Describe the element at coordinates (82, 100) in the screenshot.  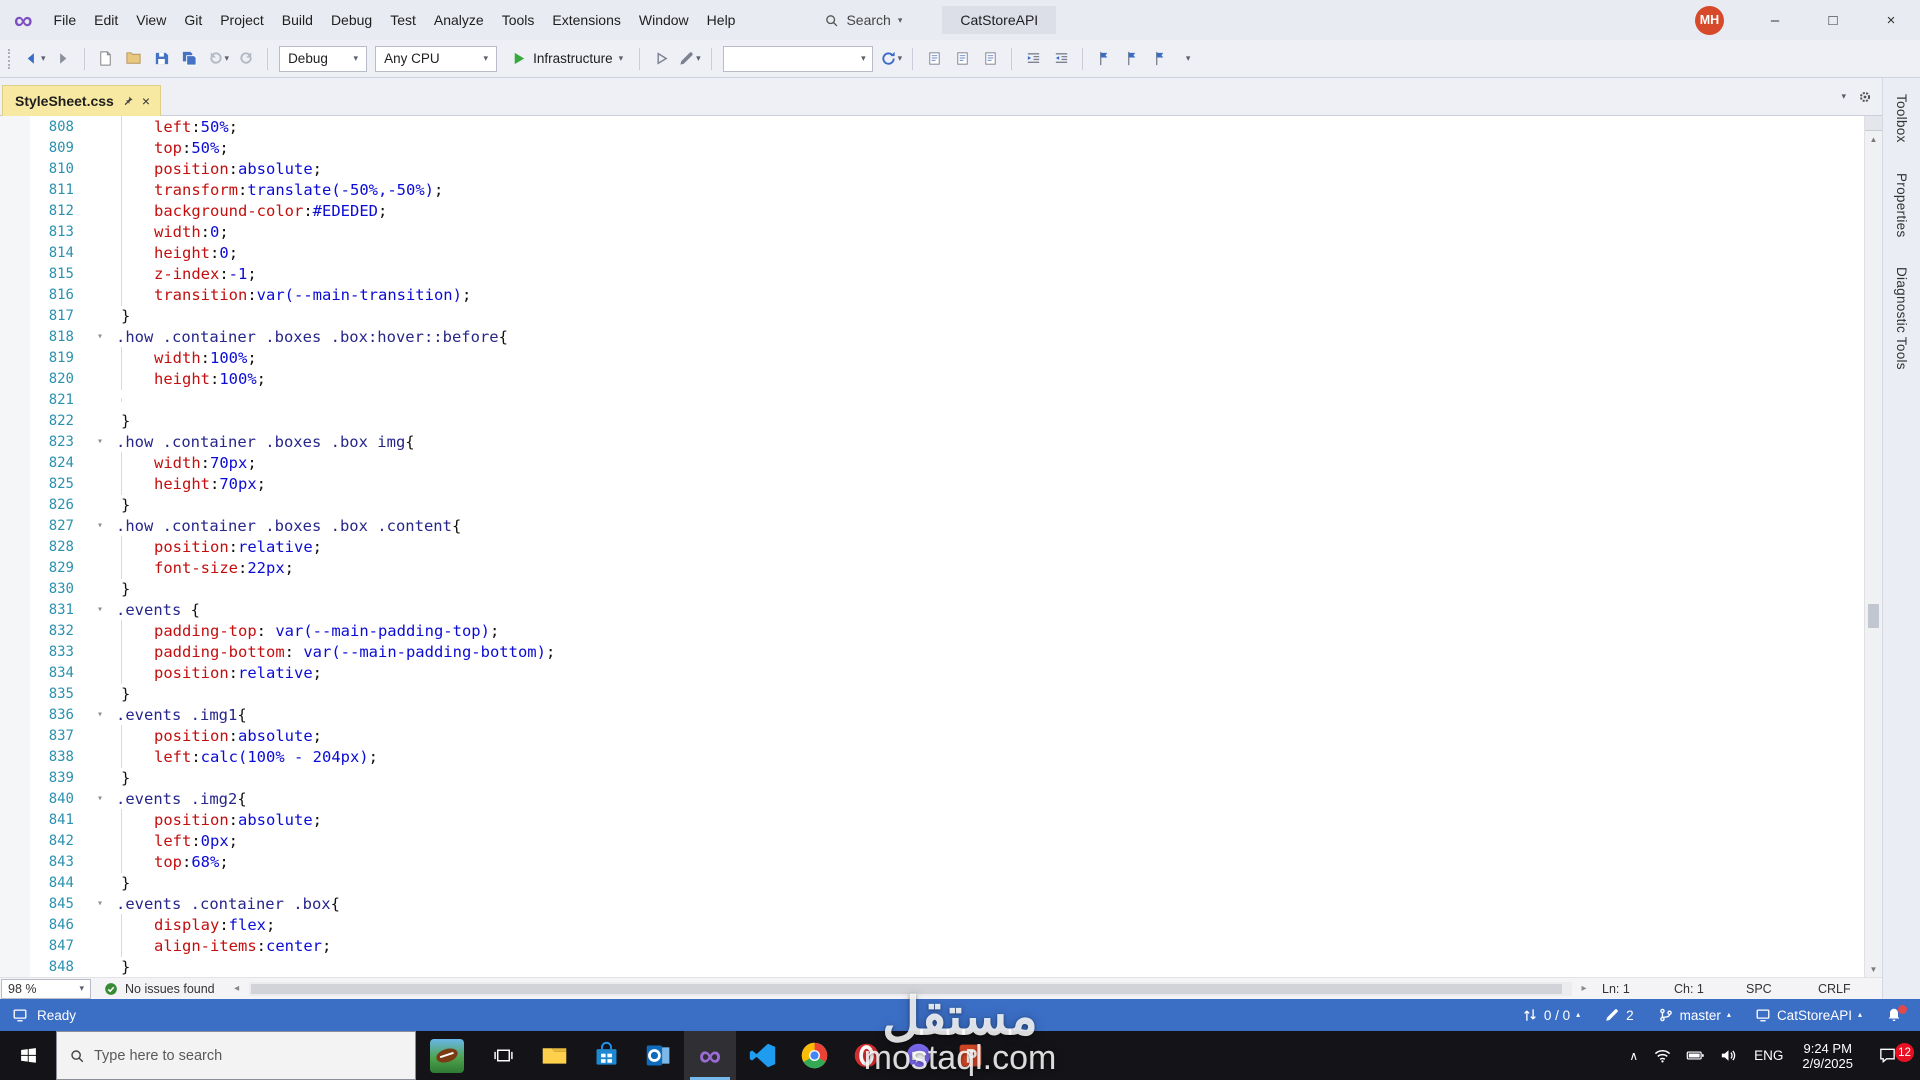
I see `tab-stylesheet-css: StyleSheet.css ×` at that location.